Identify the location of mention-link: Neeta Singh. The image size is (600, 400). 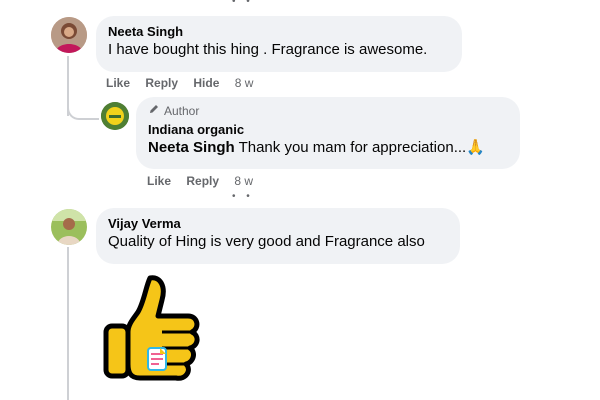
(191, 147).